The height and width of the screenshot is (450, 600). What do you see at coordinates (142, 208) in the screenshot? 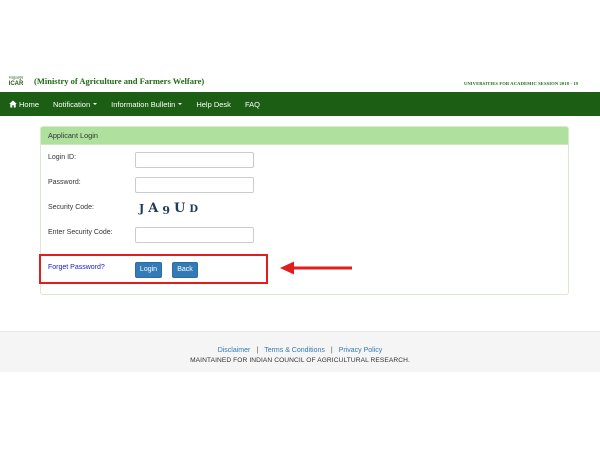
I see `captcha-char: J` at bounding box center [142, 208].